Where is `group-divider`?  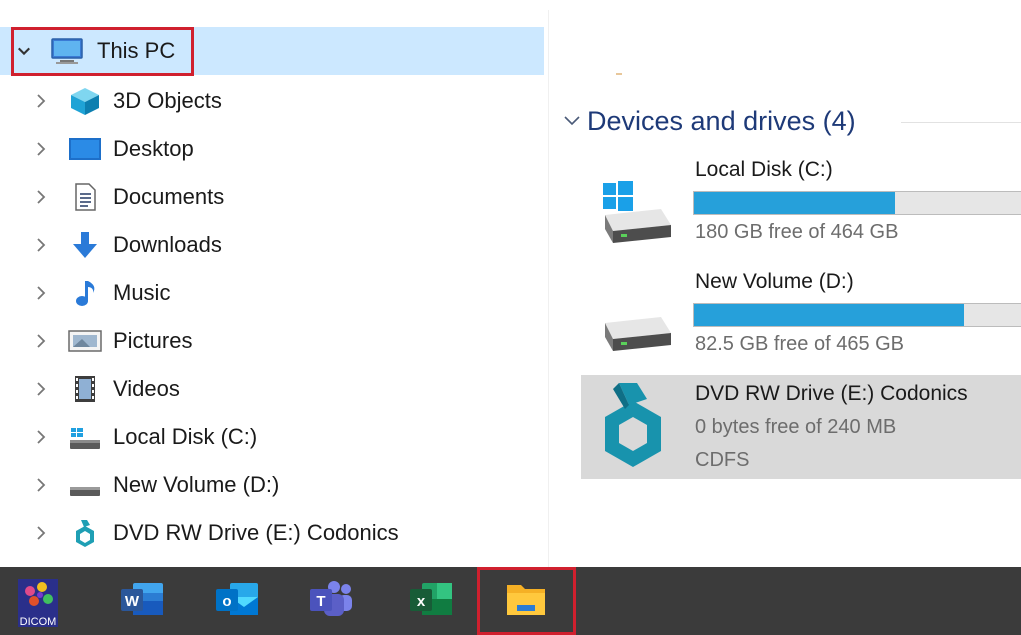 group-divider is located at coordinates (961, 122).